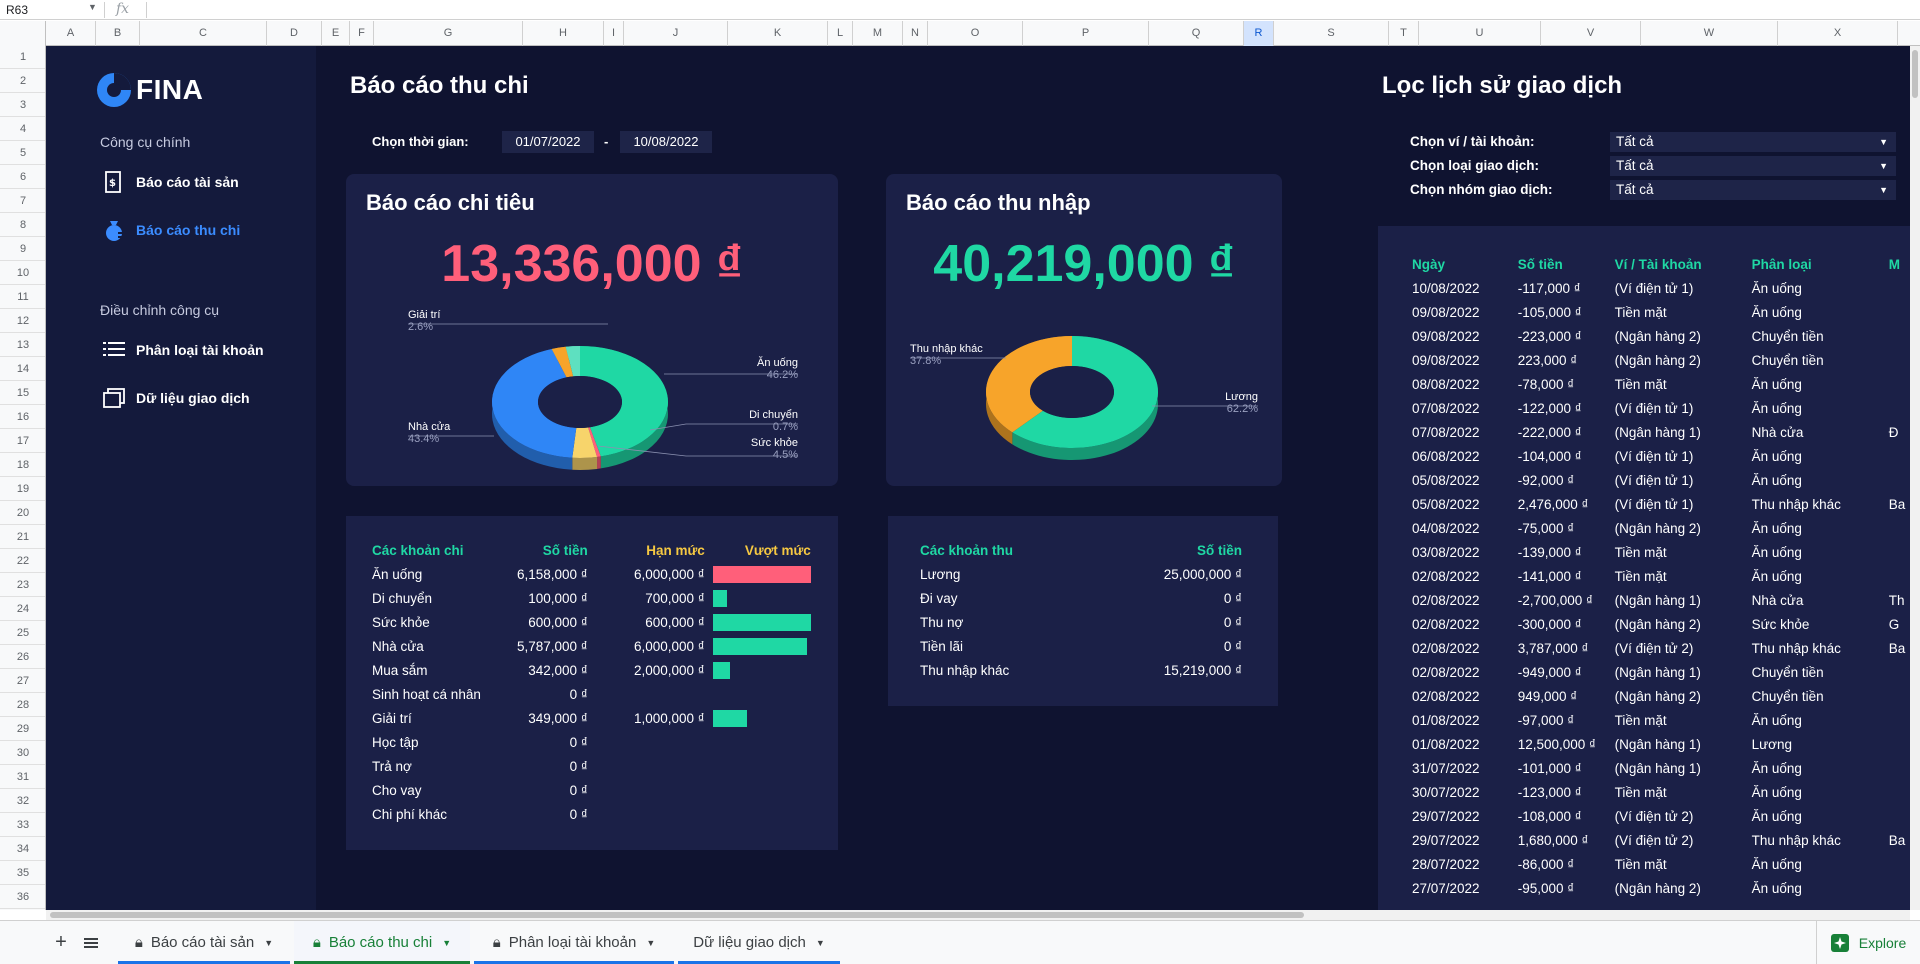 This screenshot has width=1920, height=964. I want to click on row-header: 25, so click(22, 633).